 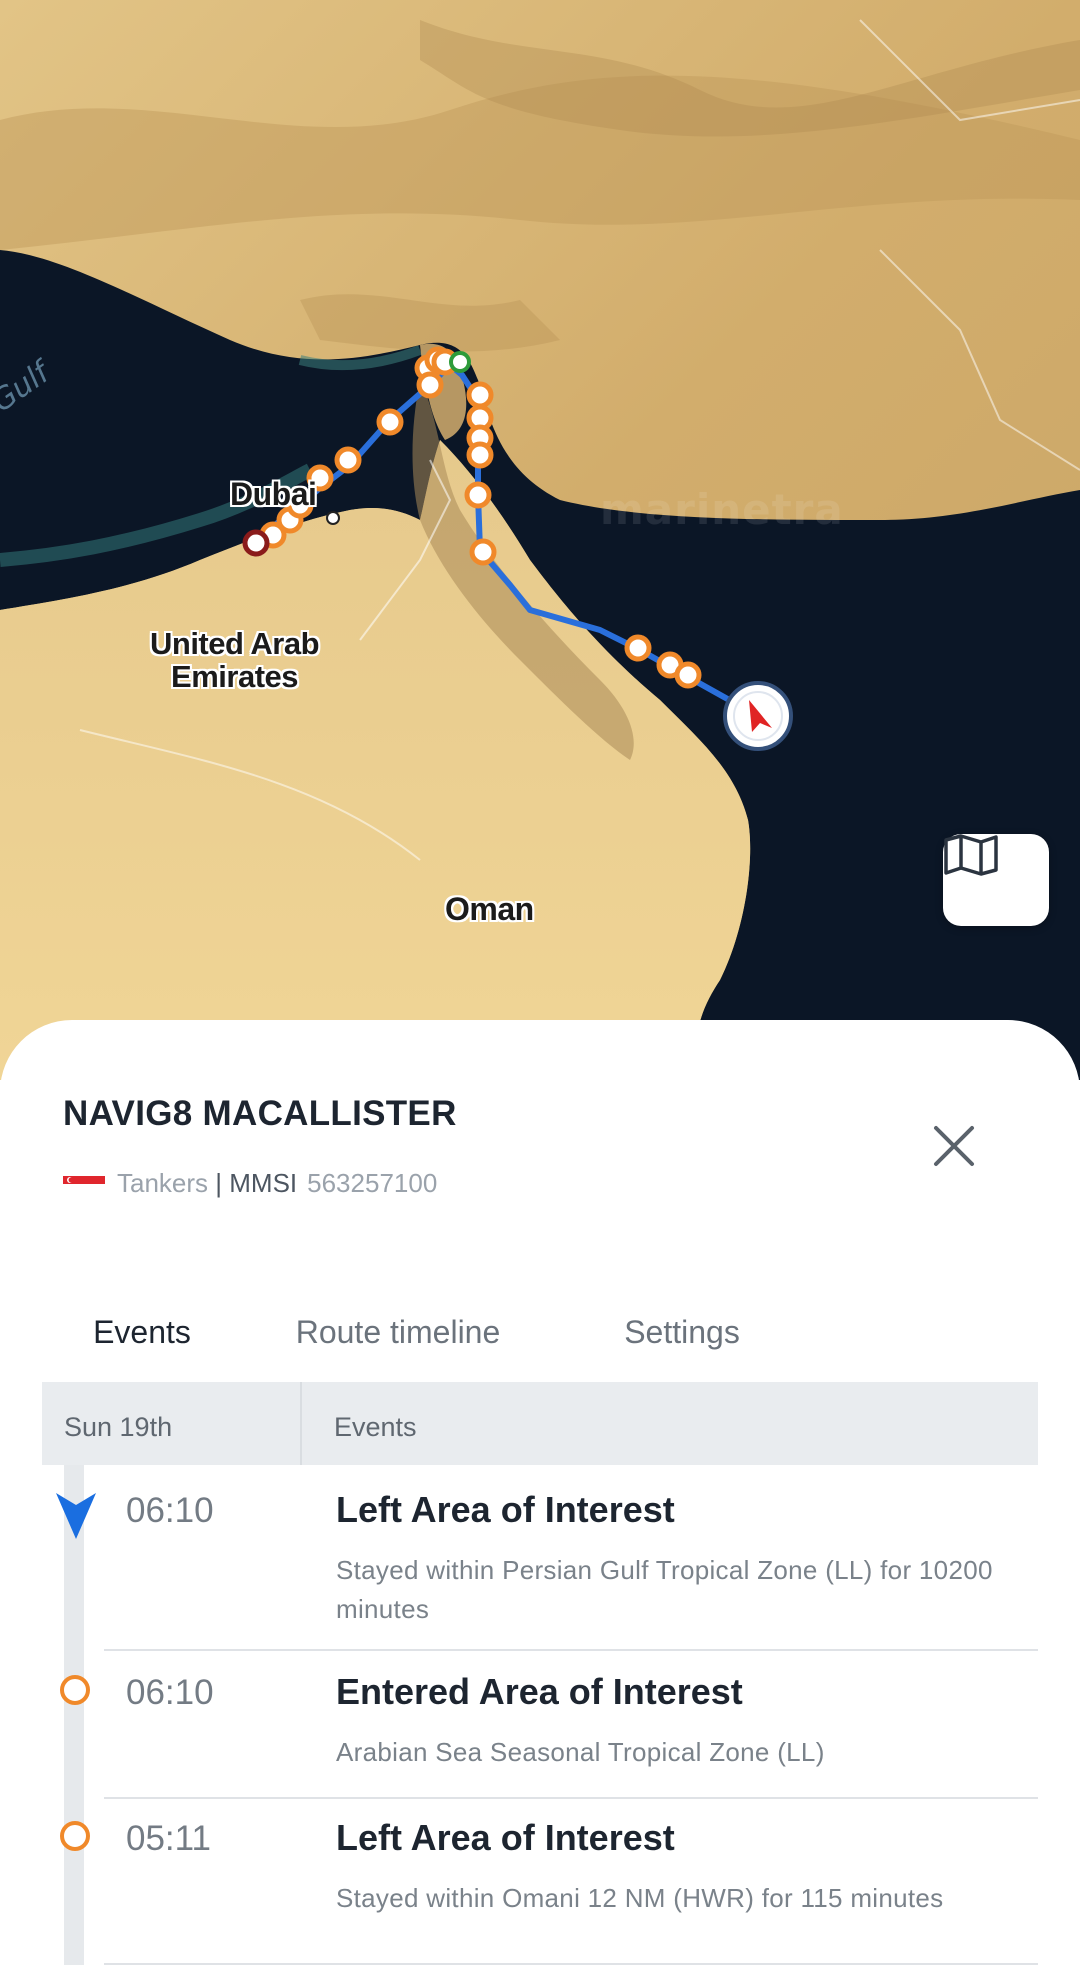 What do you see at coordinates (758, 716) in the screenshot?
I see `vessel-position-marker` at bounding box center [758, 716].